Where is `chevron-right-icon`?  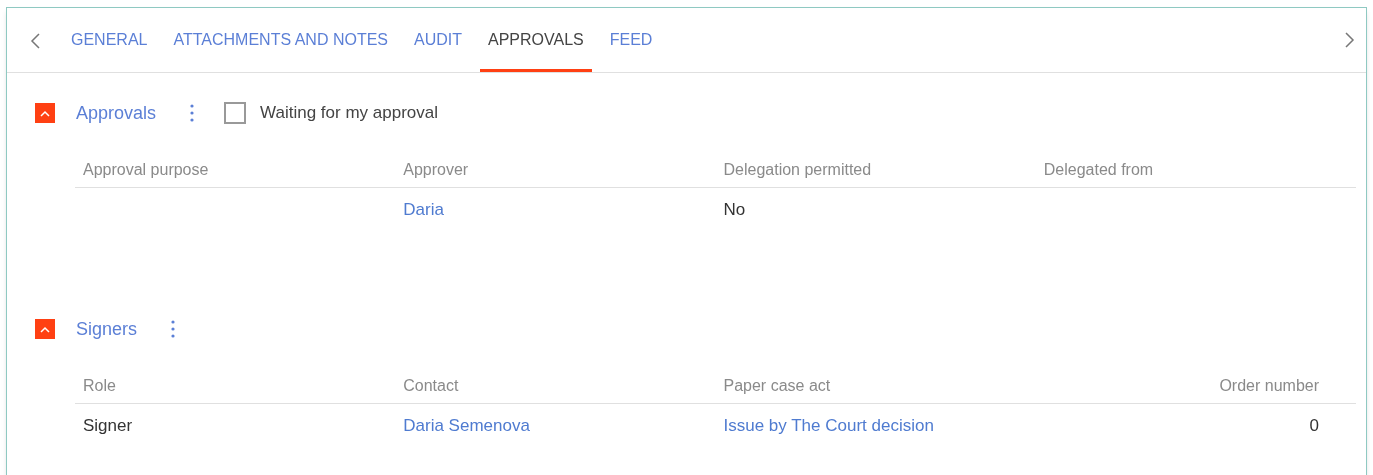
chevron-right-icon is located at coordinates (1349, 40).